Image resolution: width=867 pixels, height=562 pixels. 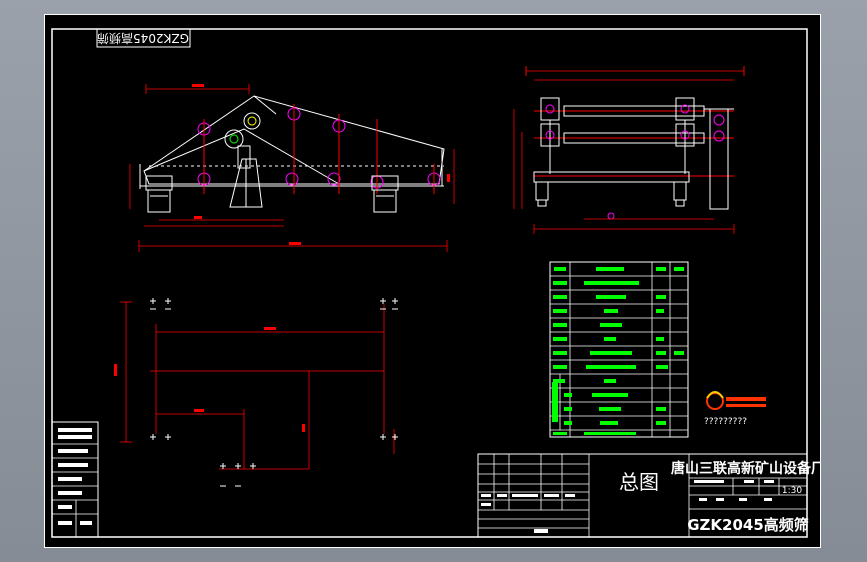 What do you see at coordinates (725, 422) in the screenshot?
I see `logo-caption: ?????????` at bounding box center [725, 422].